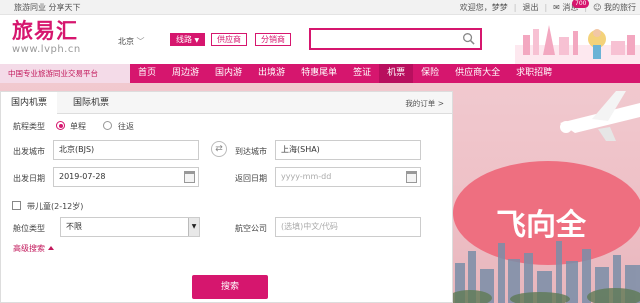 The height and width of the screenshot is (303, 640). Describe the element at coordinates (396, 73) in the screenshot. I see `nav-item-flights: 机票` at that location.